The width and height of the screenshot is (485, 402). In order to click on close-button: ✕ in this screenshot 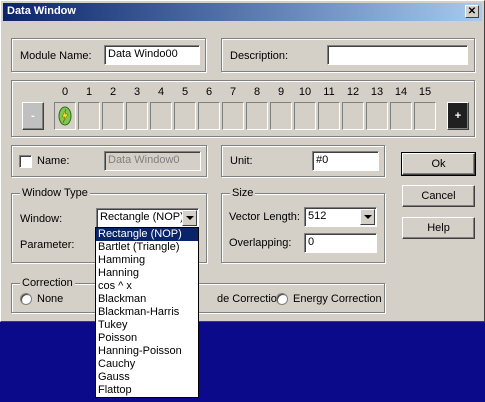, I will do `click(472, 11)`.